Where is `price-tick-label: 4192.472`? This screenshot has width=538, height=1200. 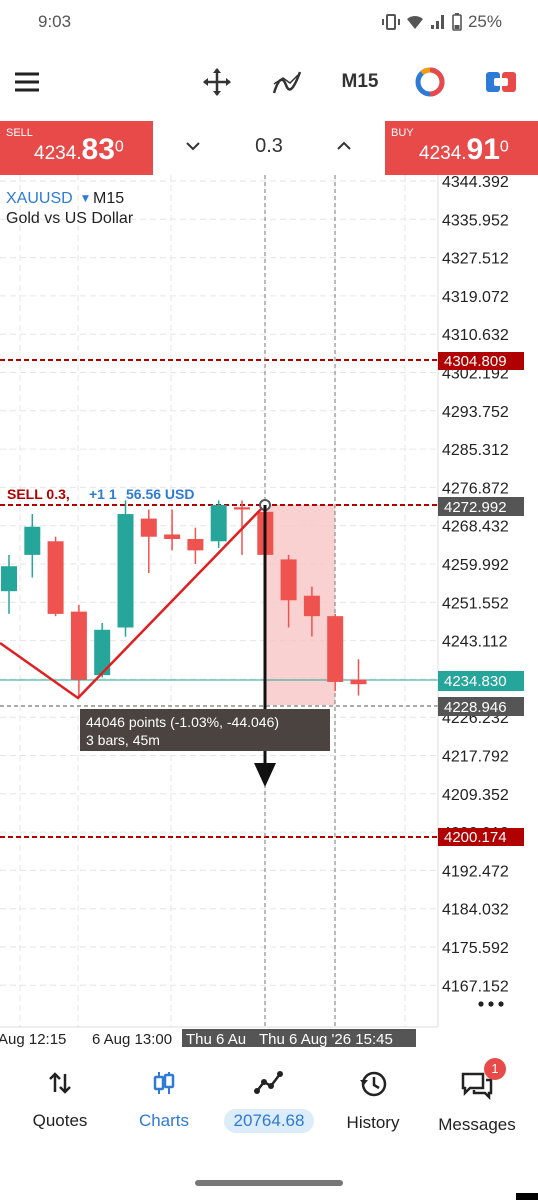 price-tick-label: 4192.472 is located at coordinates (475, 871).